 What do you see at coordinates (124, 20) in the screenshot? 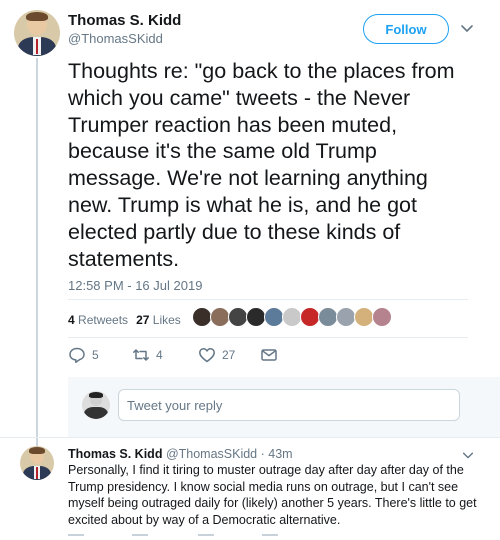
I see `author-name: Thomas S. Kidd` at bounding box center [124, 20].